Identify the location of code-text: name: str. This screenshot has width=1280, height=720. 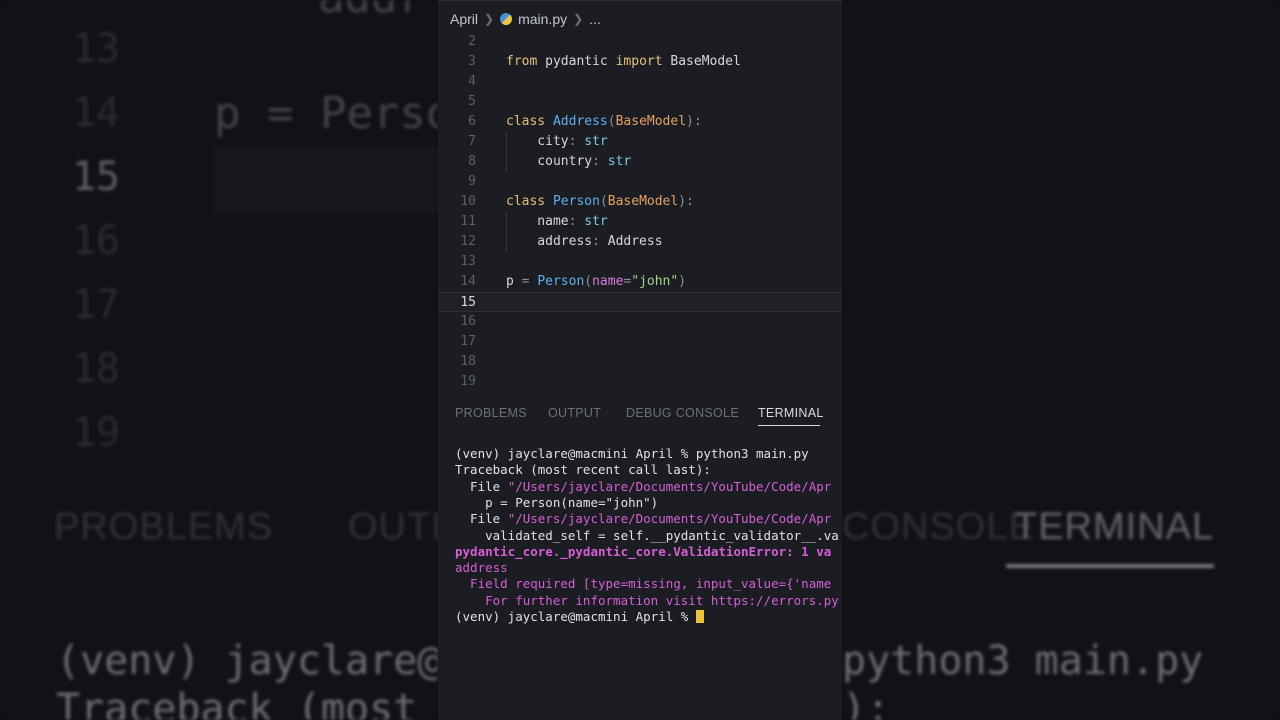
(557, 222).